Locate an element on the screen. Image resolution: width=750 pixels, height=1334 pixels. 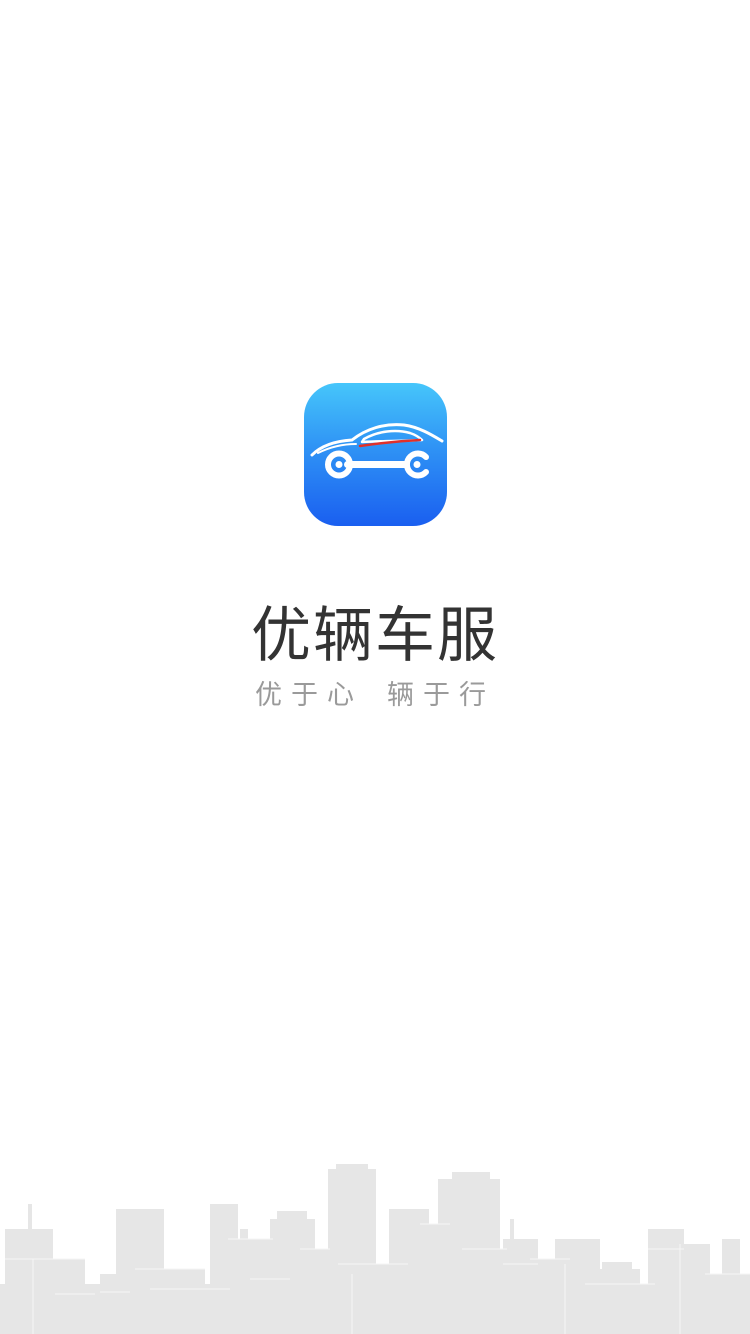
slogan-part-2: 辆于行 is located at coordinates (441, 695).